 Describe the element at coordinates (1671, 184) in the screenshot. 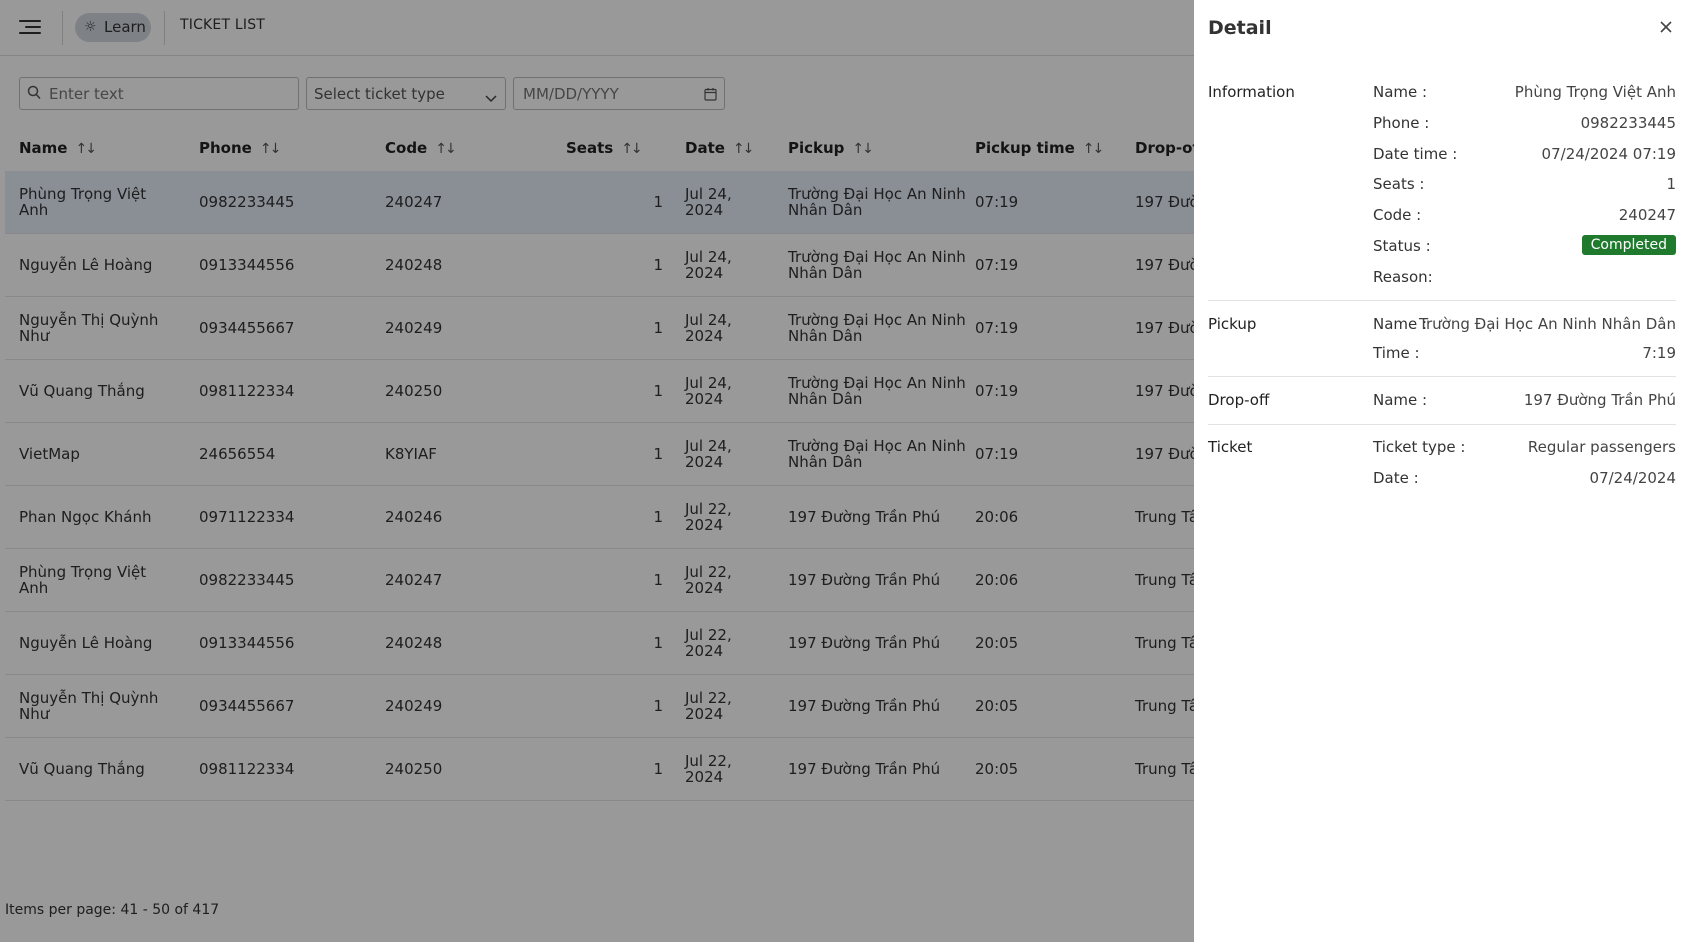

I see `info-seats-value: 1` at that location.